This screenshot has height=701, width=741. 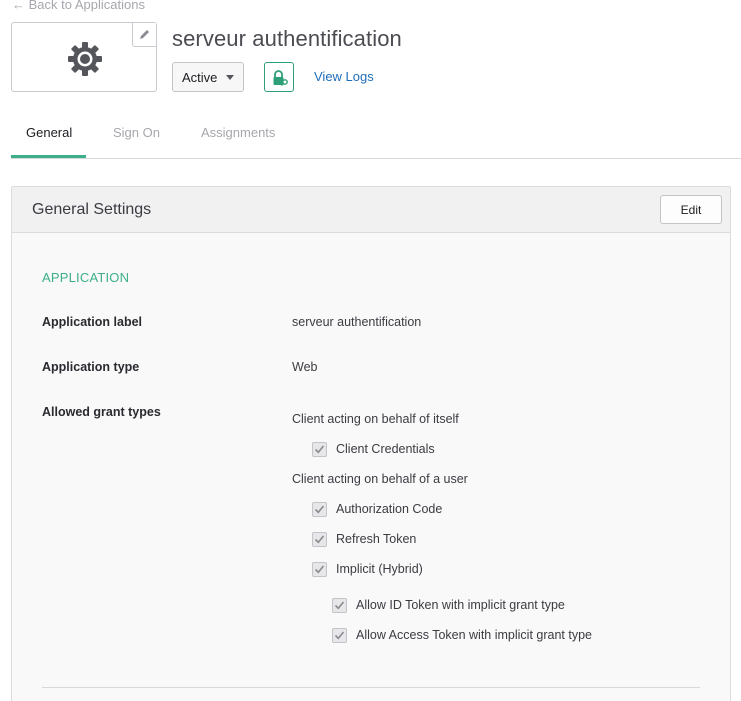 I want to click on checkbox-label: Client Credentials, so click(x=385, y=449).